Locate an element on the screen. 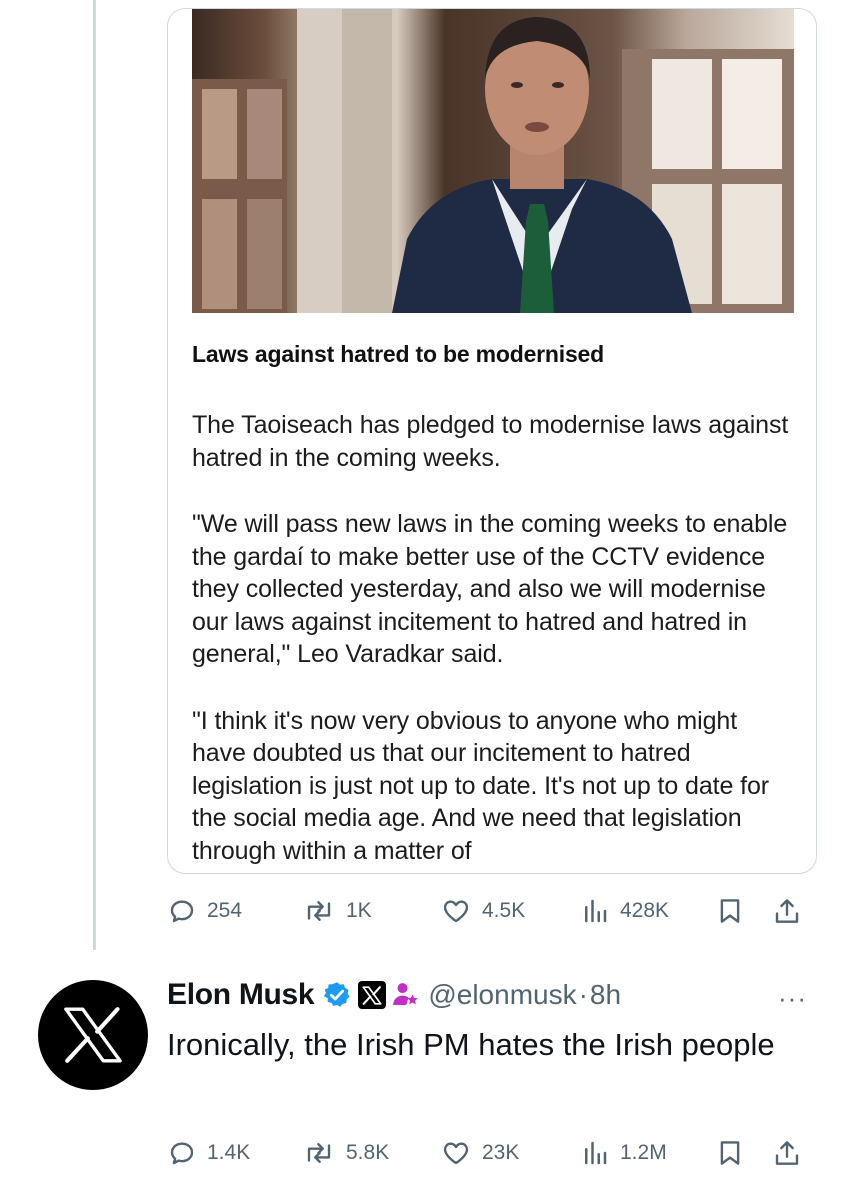  views-button: 1.2M is located at coordinates (623, 1153).